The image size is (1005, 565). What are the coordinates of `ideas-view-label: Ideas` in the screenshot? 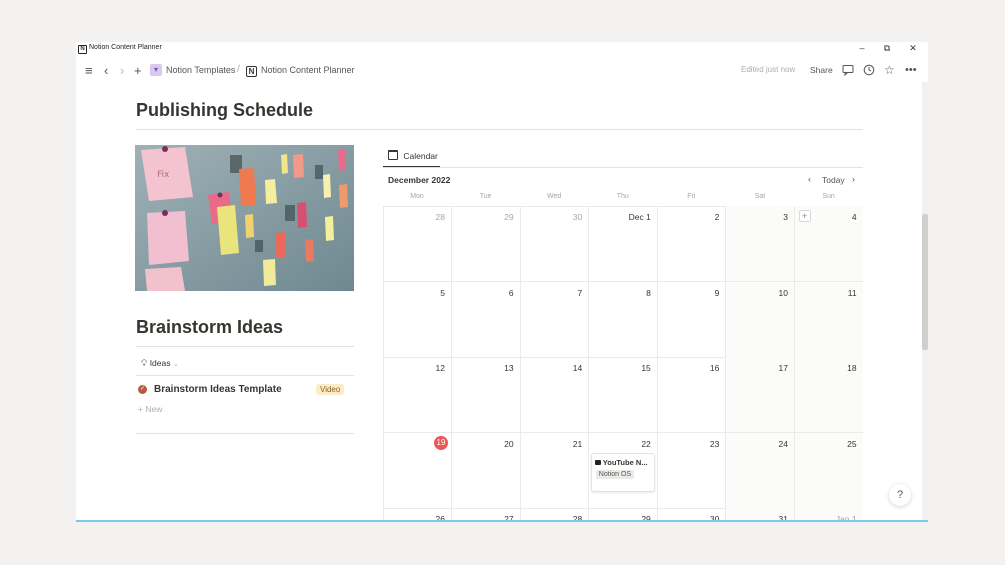 It's located at (160, 363).